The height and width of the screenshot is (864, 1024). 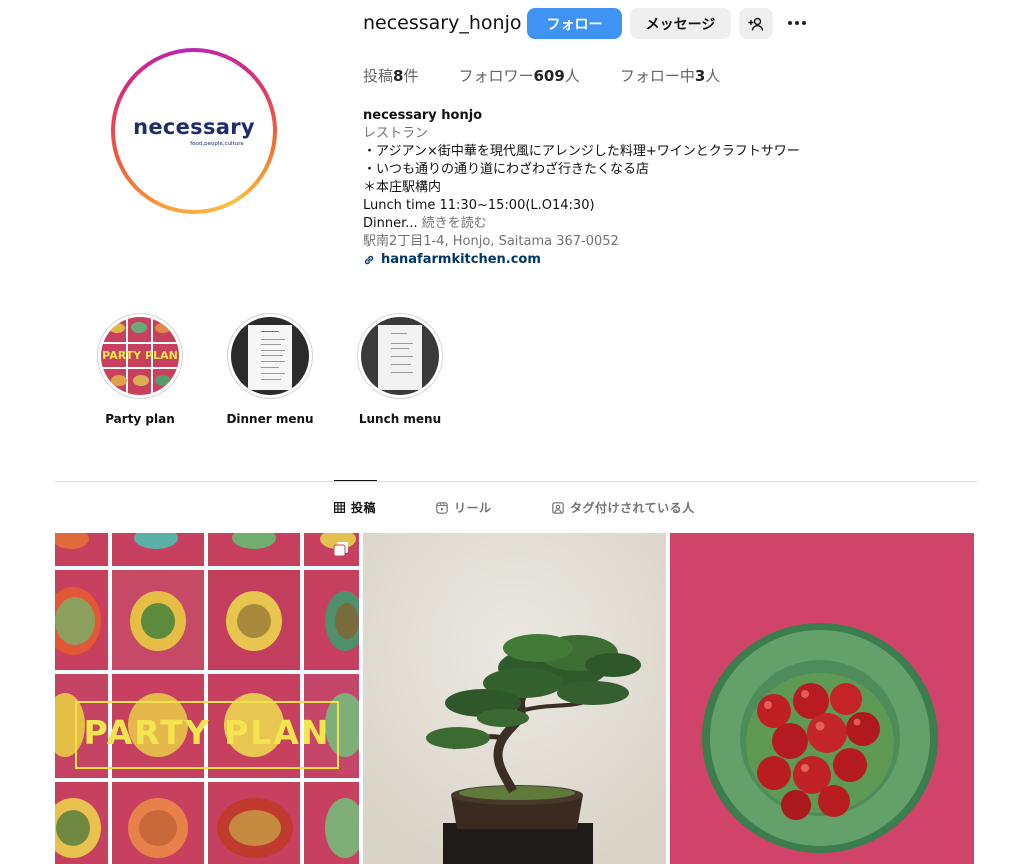 I want to click on tomato-dish-image, so click(x=822, y=698).